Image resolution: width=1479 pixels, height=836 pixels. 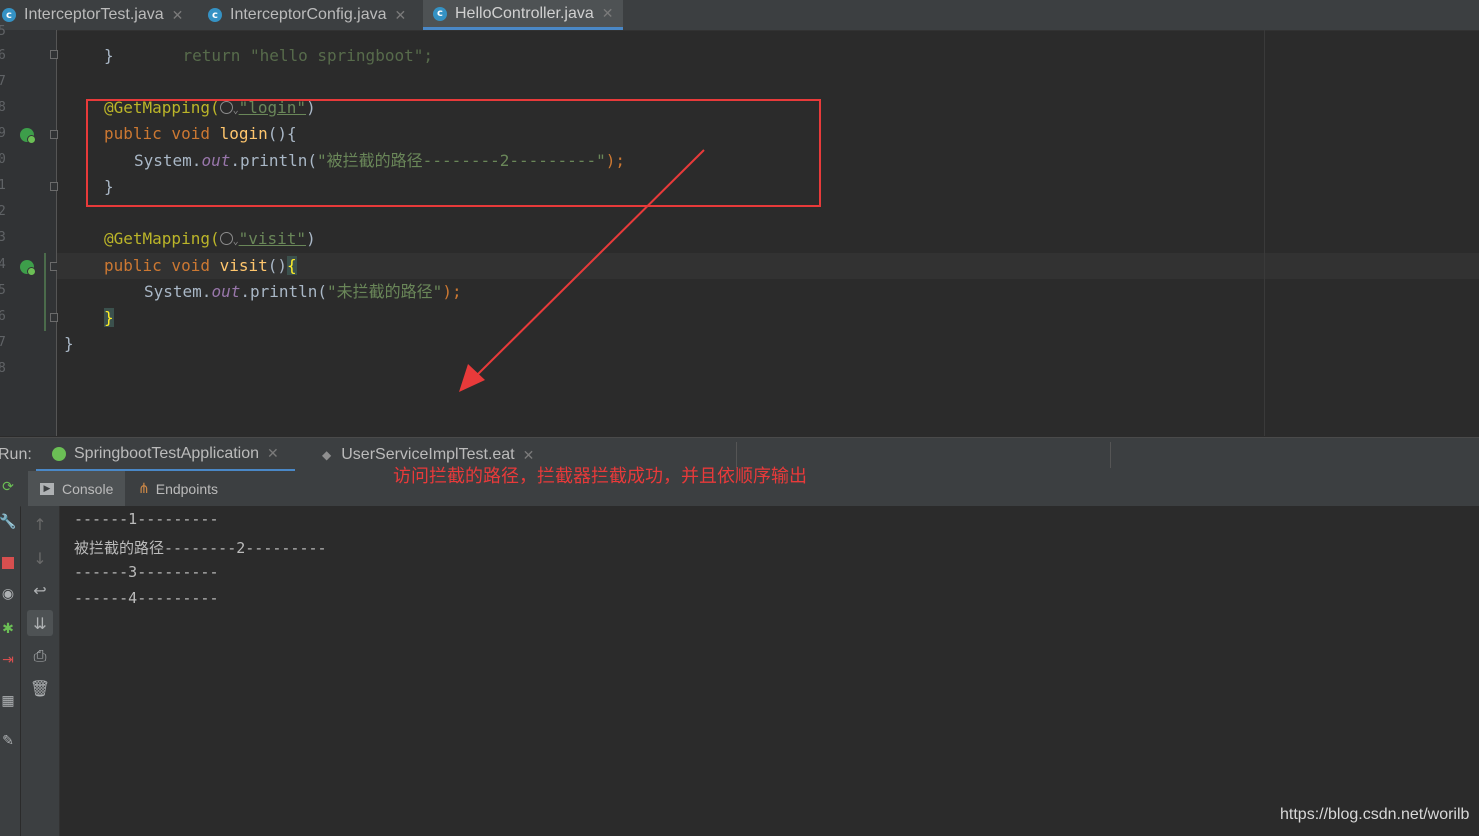 What do you see at coordinates (1110, 455) in the screenshot?
I see `tab-divider` at bounding box center [1110, 455].